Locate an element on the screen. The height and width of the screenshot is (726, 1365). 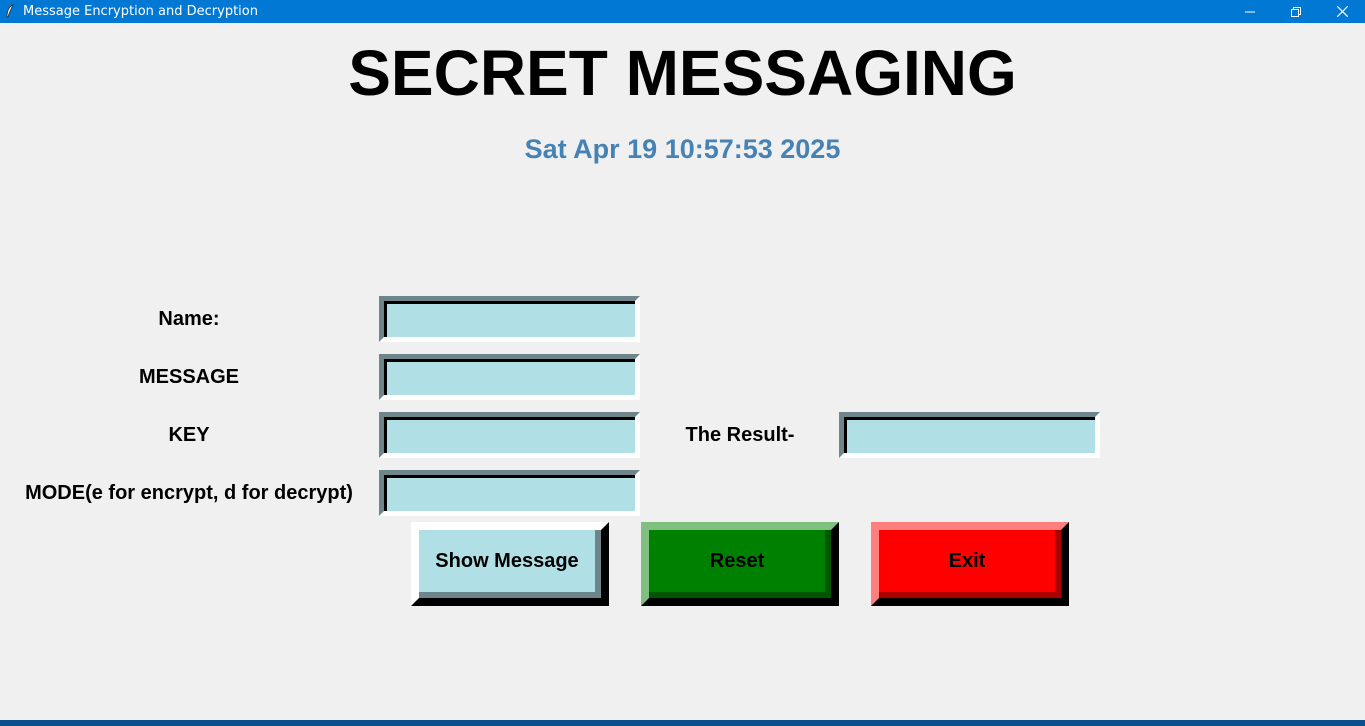
restore-icon is located at coordinates (1296, 11).